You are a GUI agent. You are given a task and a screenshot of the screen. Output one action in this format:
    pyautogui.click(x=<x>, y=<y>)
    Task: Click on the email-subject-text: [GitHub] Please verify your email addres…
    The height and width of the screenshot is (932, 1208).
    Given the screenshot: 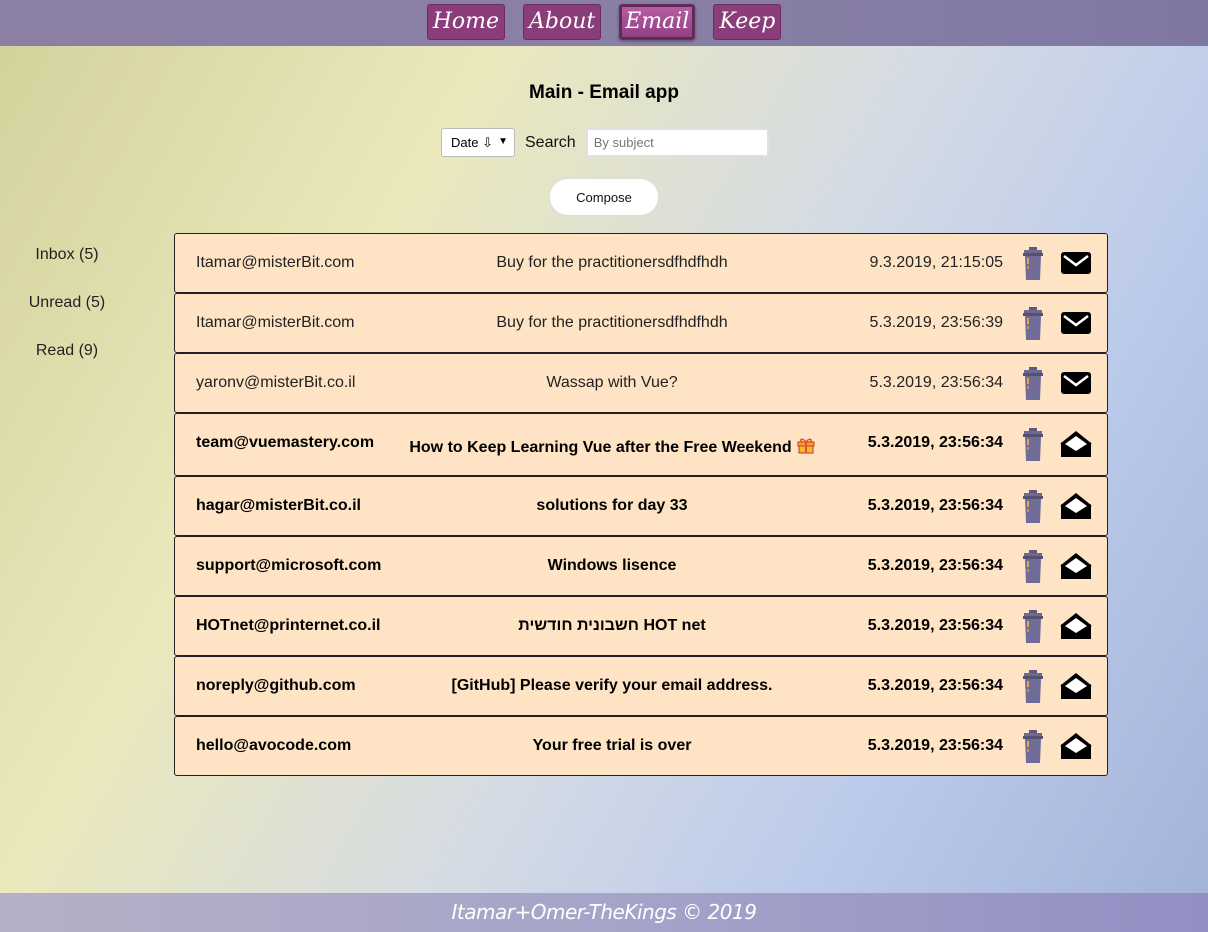 What is the action you would take?
    pyautogui.click(x=612, y=685)
    